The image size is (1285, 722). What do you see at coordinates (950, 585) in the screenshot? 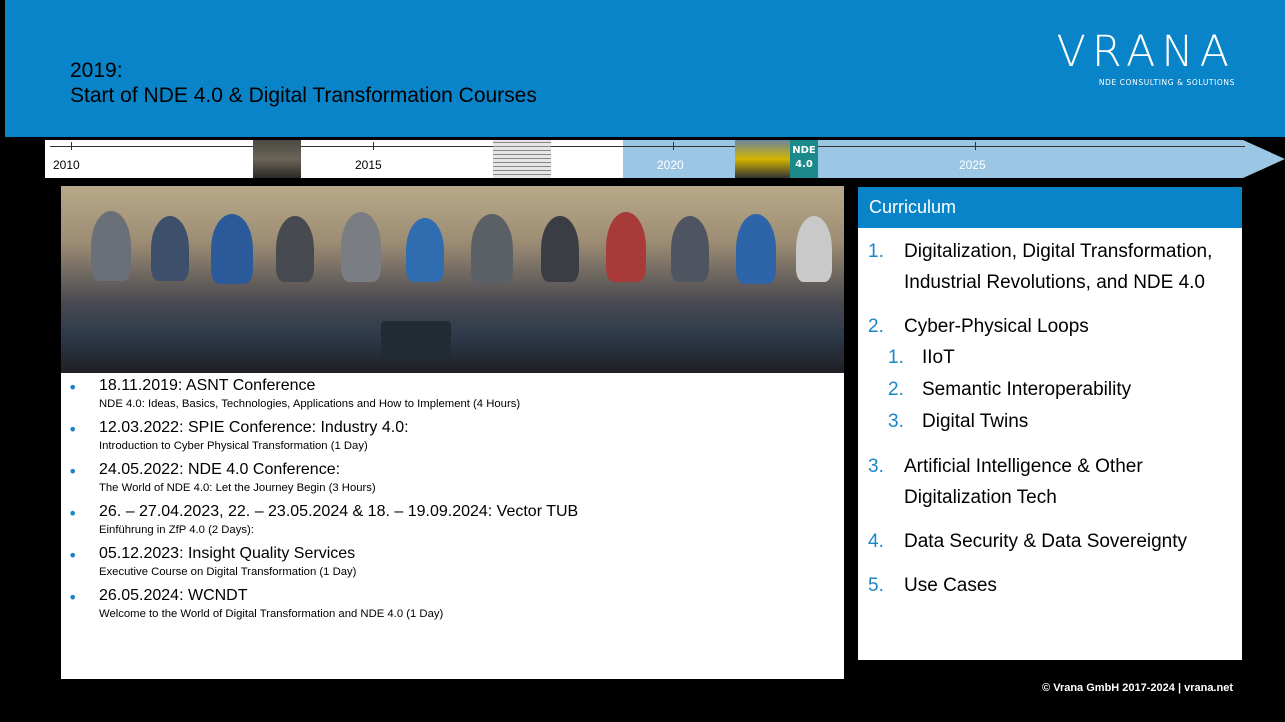
I see `item-label: Use Cases` at bounding box center [950, 585].